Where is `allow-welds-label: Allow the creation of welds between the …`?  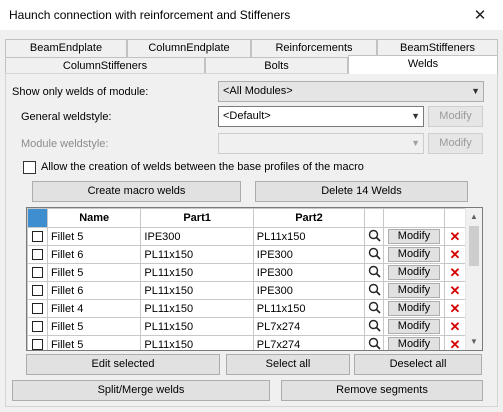 allow-welds-label: Allow the creation of welds between the … is located at coordinates (202, 167).